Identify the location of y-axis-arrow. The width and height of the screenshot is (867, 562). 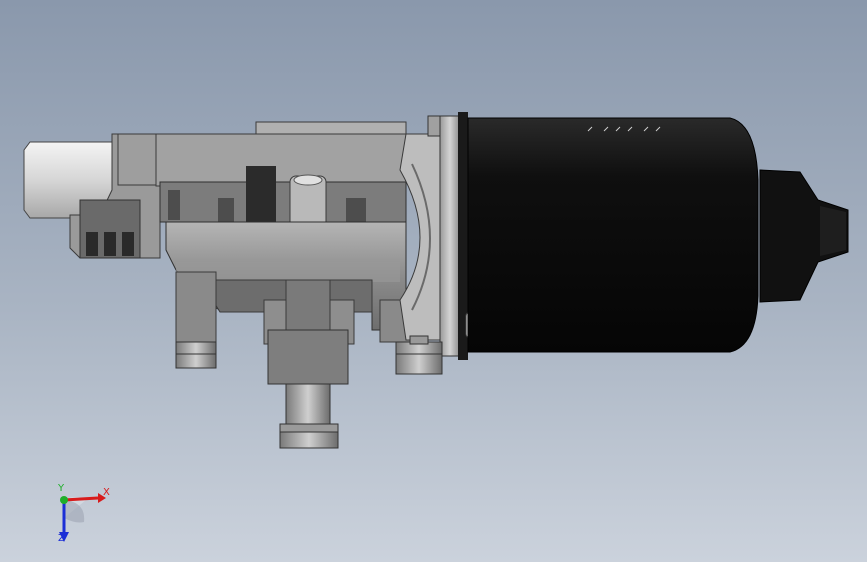
(64, 500).